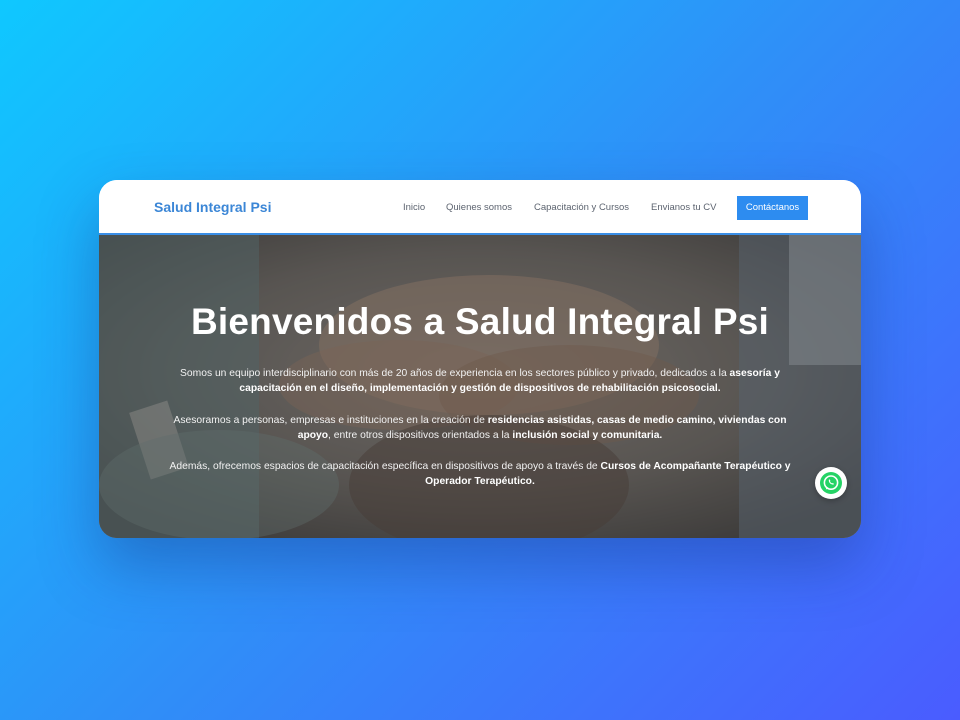 The image size is (960, 720). I want to click on brand-logo-link: Salud Integral Psi, so click(212, 207).